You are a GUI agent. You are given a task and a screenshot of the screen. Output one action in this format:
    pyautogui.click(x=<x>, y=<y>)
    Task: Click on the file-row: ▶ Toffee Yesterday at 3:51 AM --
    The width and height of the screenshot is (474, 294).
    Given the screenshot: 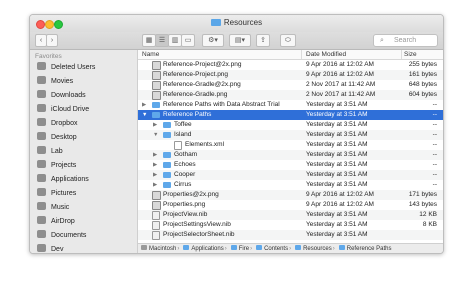 What is the action you would take?
    pyautogui.click(x=290, y=125)
    